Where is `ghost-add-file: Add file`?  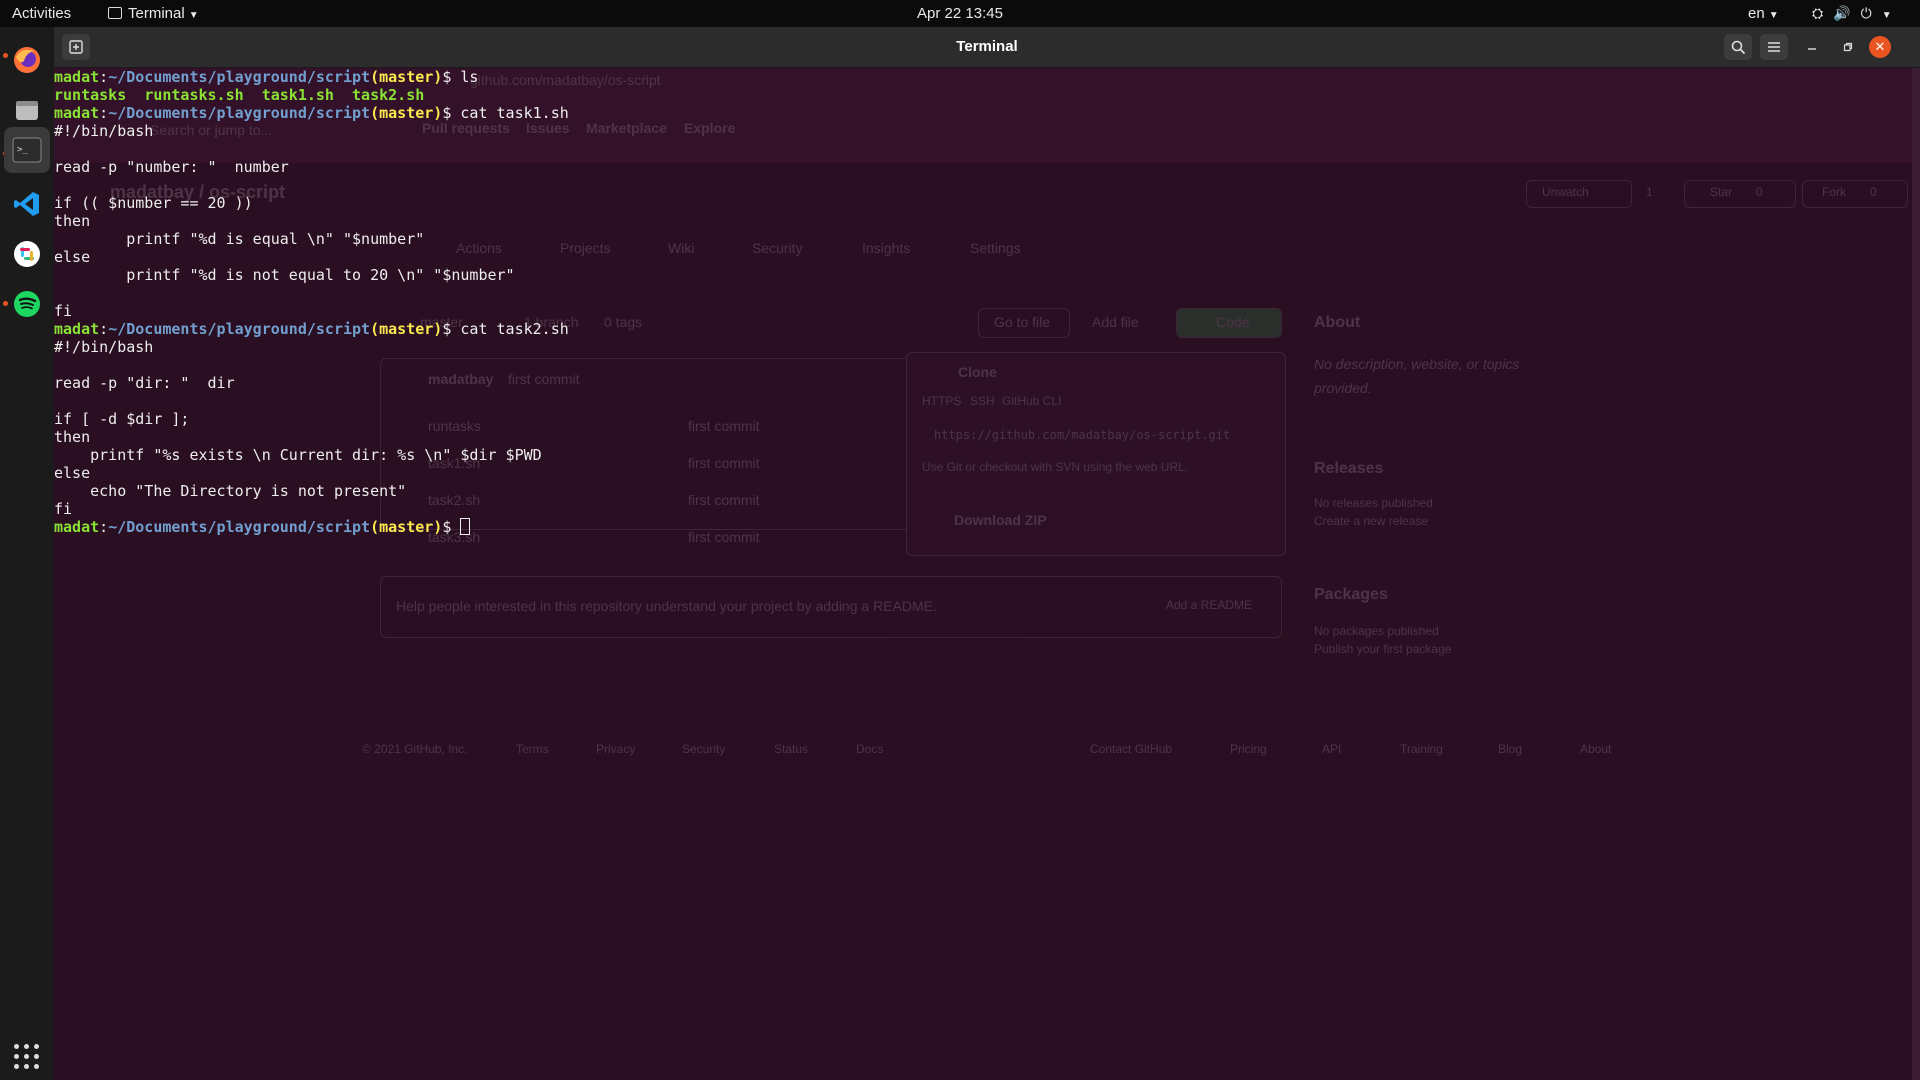 ghost-add-file: Add file is located at coordinates (1115, 322).